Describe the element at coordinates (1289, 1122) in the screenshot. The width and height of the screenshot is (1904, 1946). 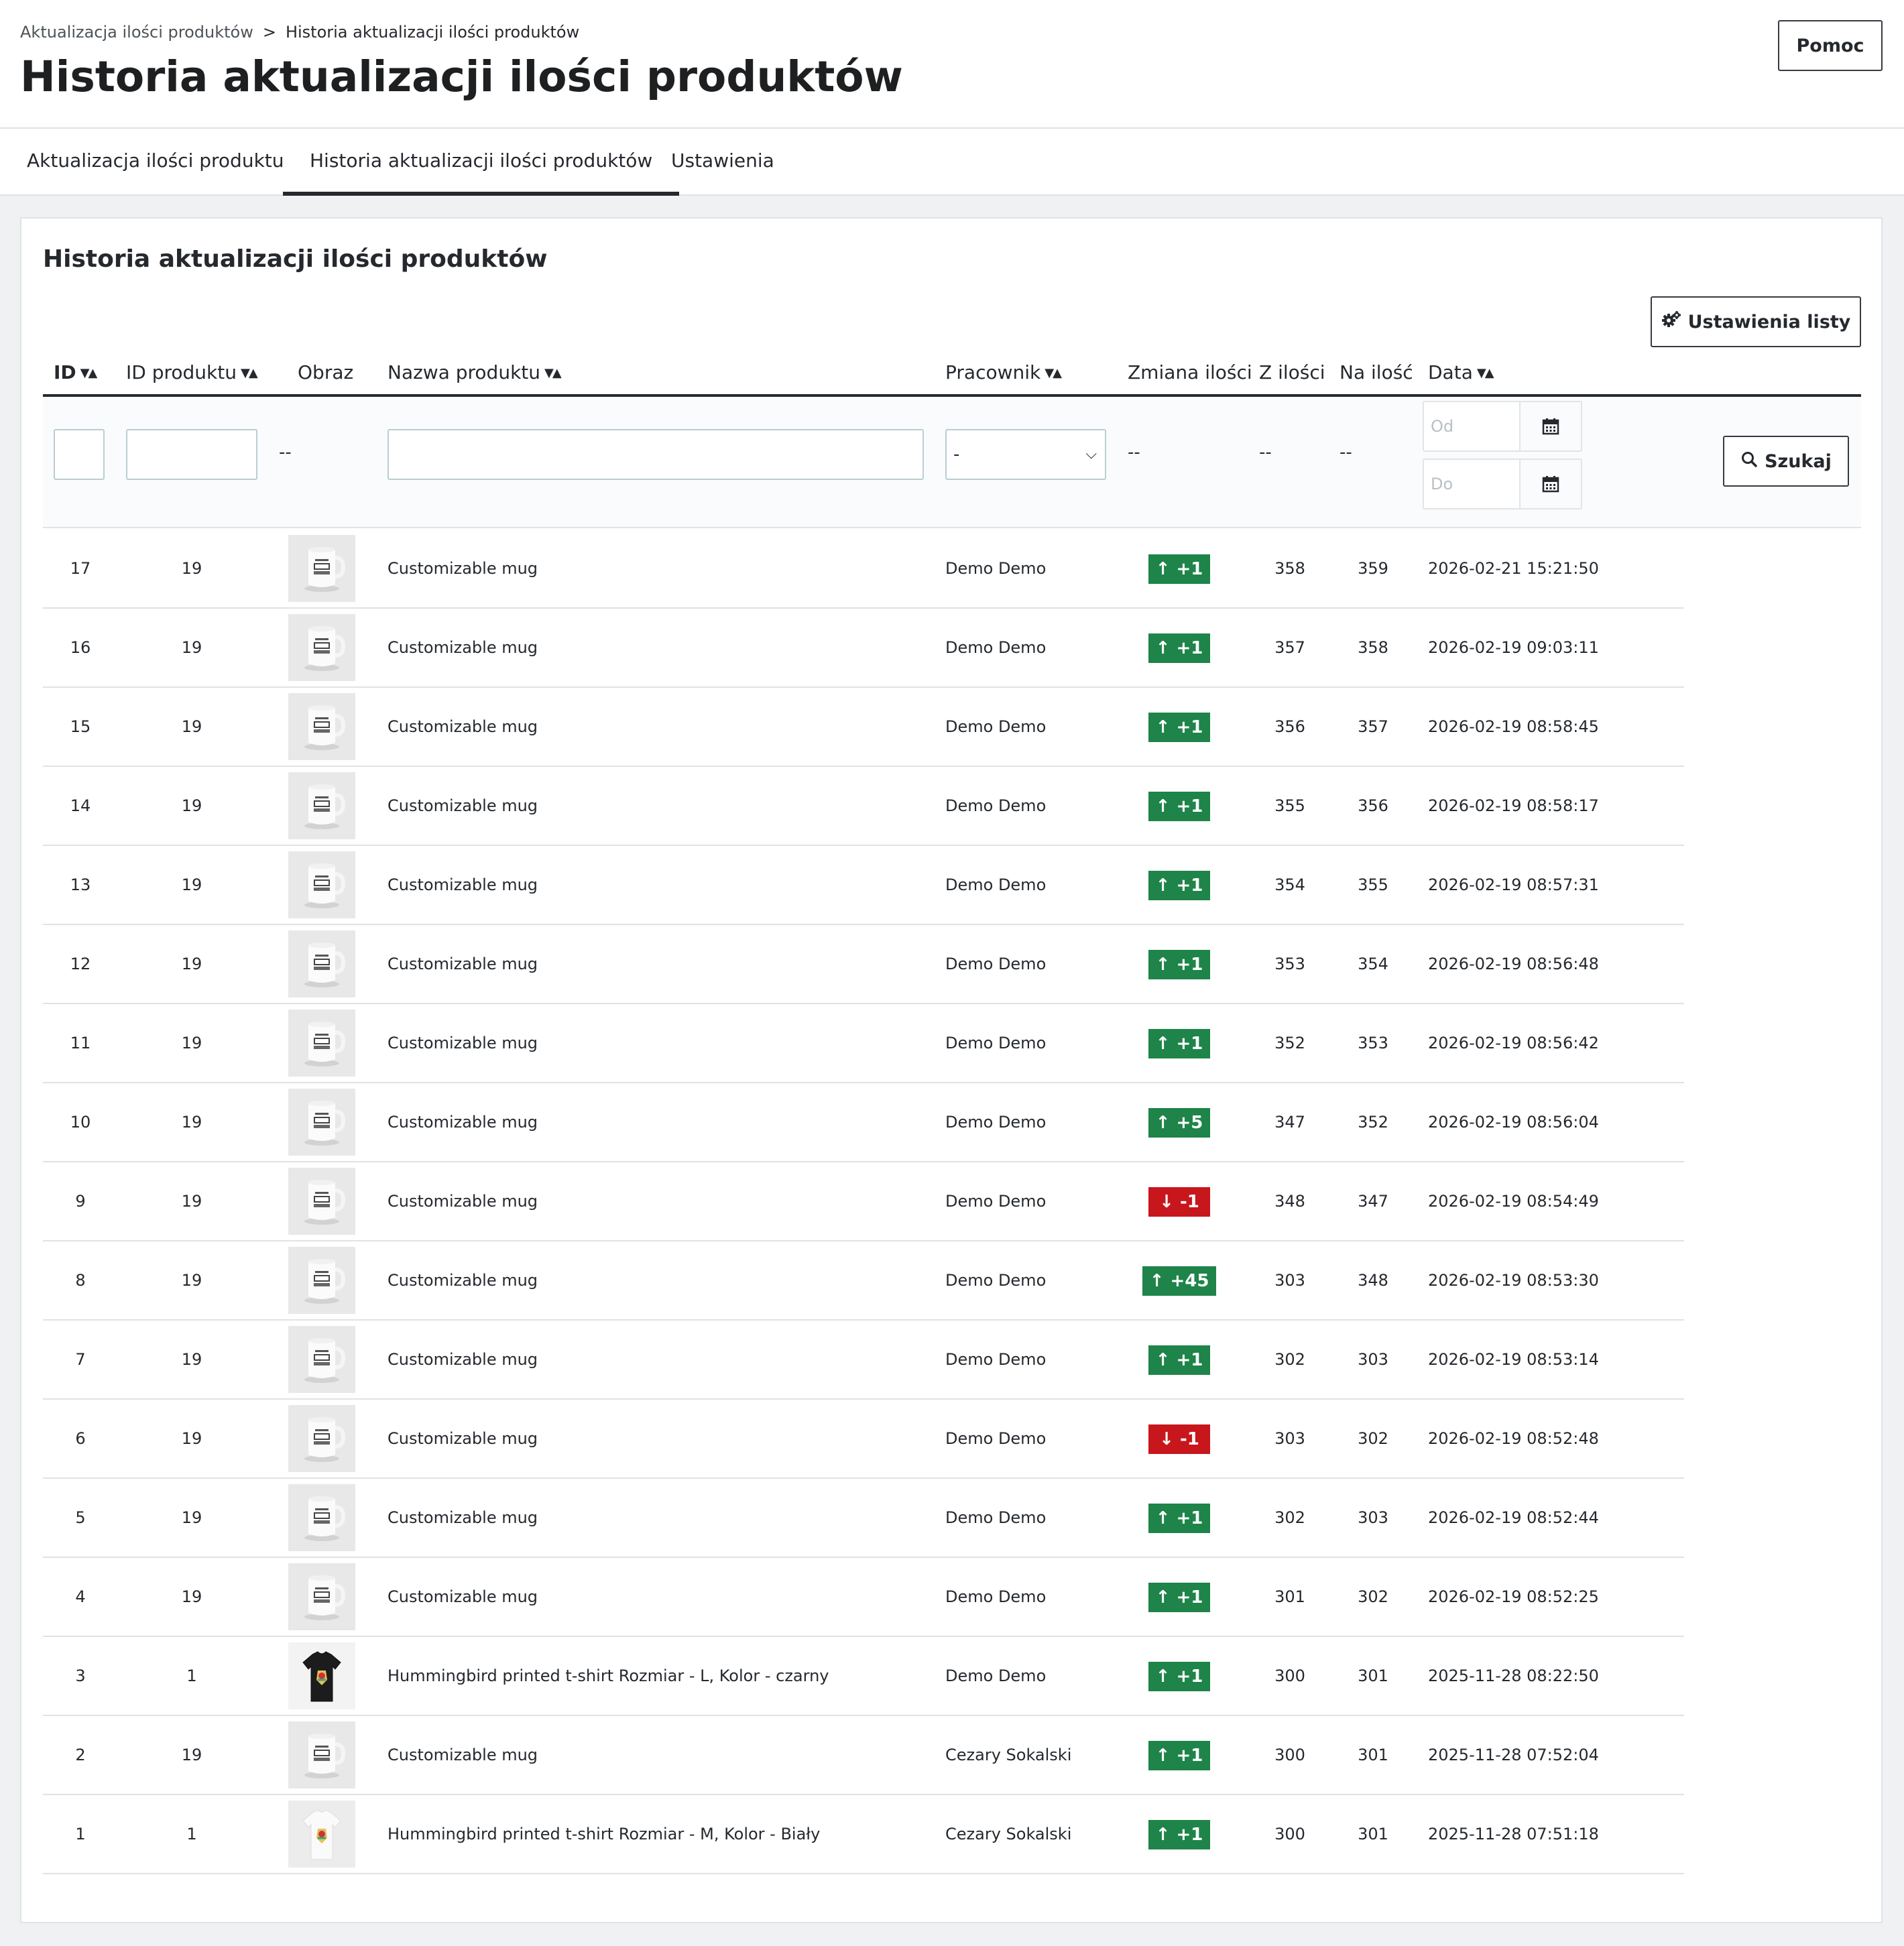
I see `cell-from-quantity: 347` at that location.